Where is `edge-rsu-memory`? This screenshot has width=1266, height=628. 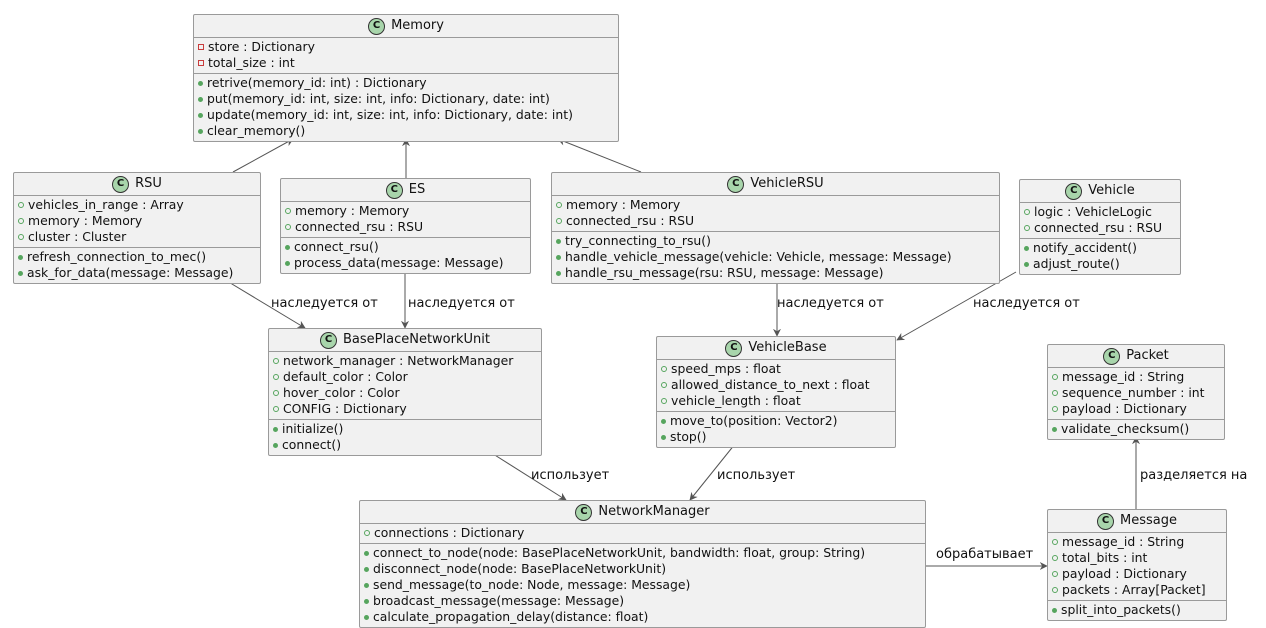
edge-rsu-memory is located at coordinates (263, 155).